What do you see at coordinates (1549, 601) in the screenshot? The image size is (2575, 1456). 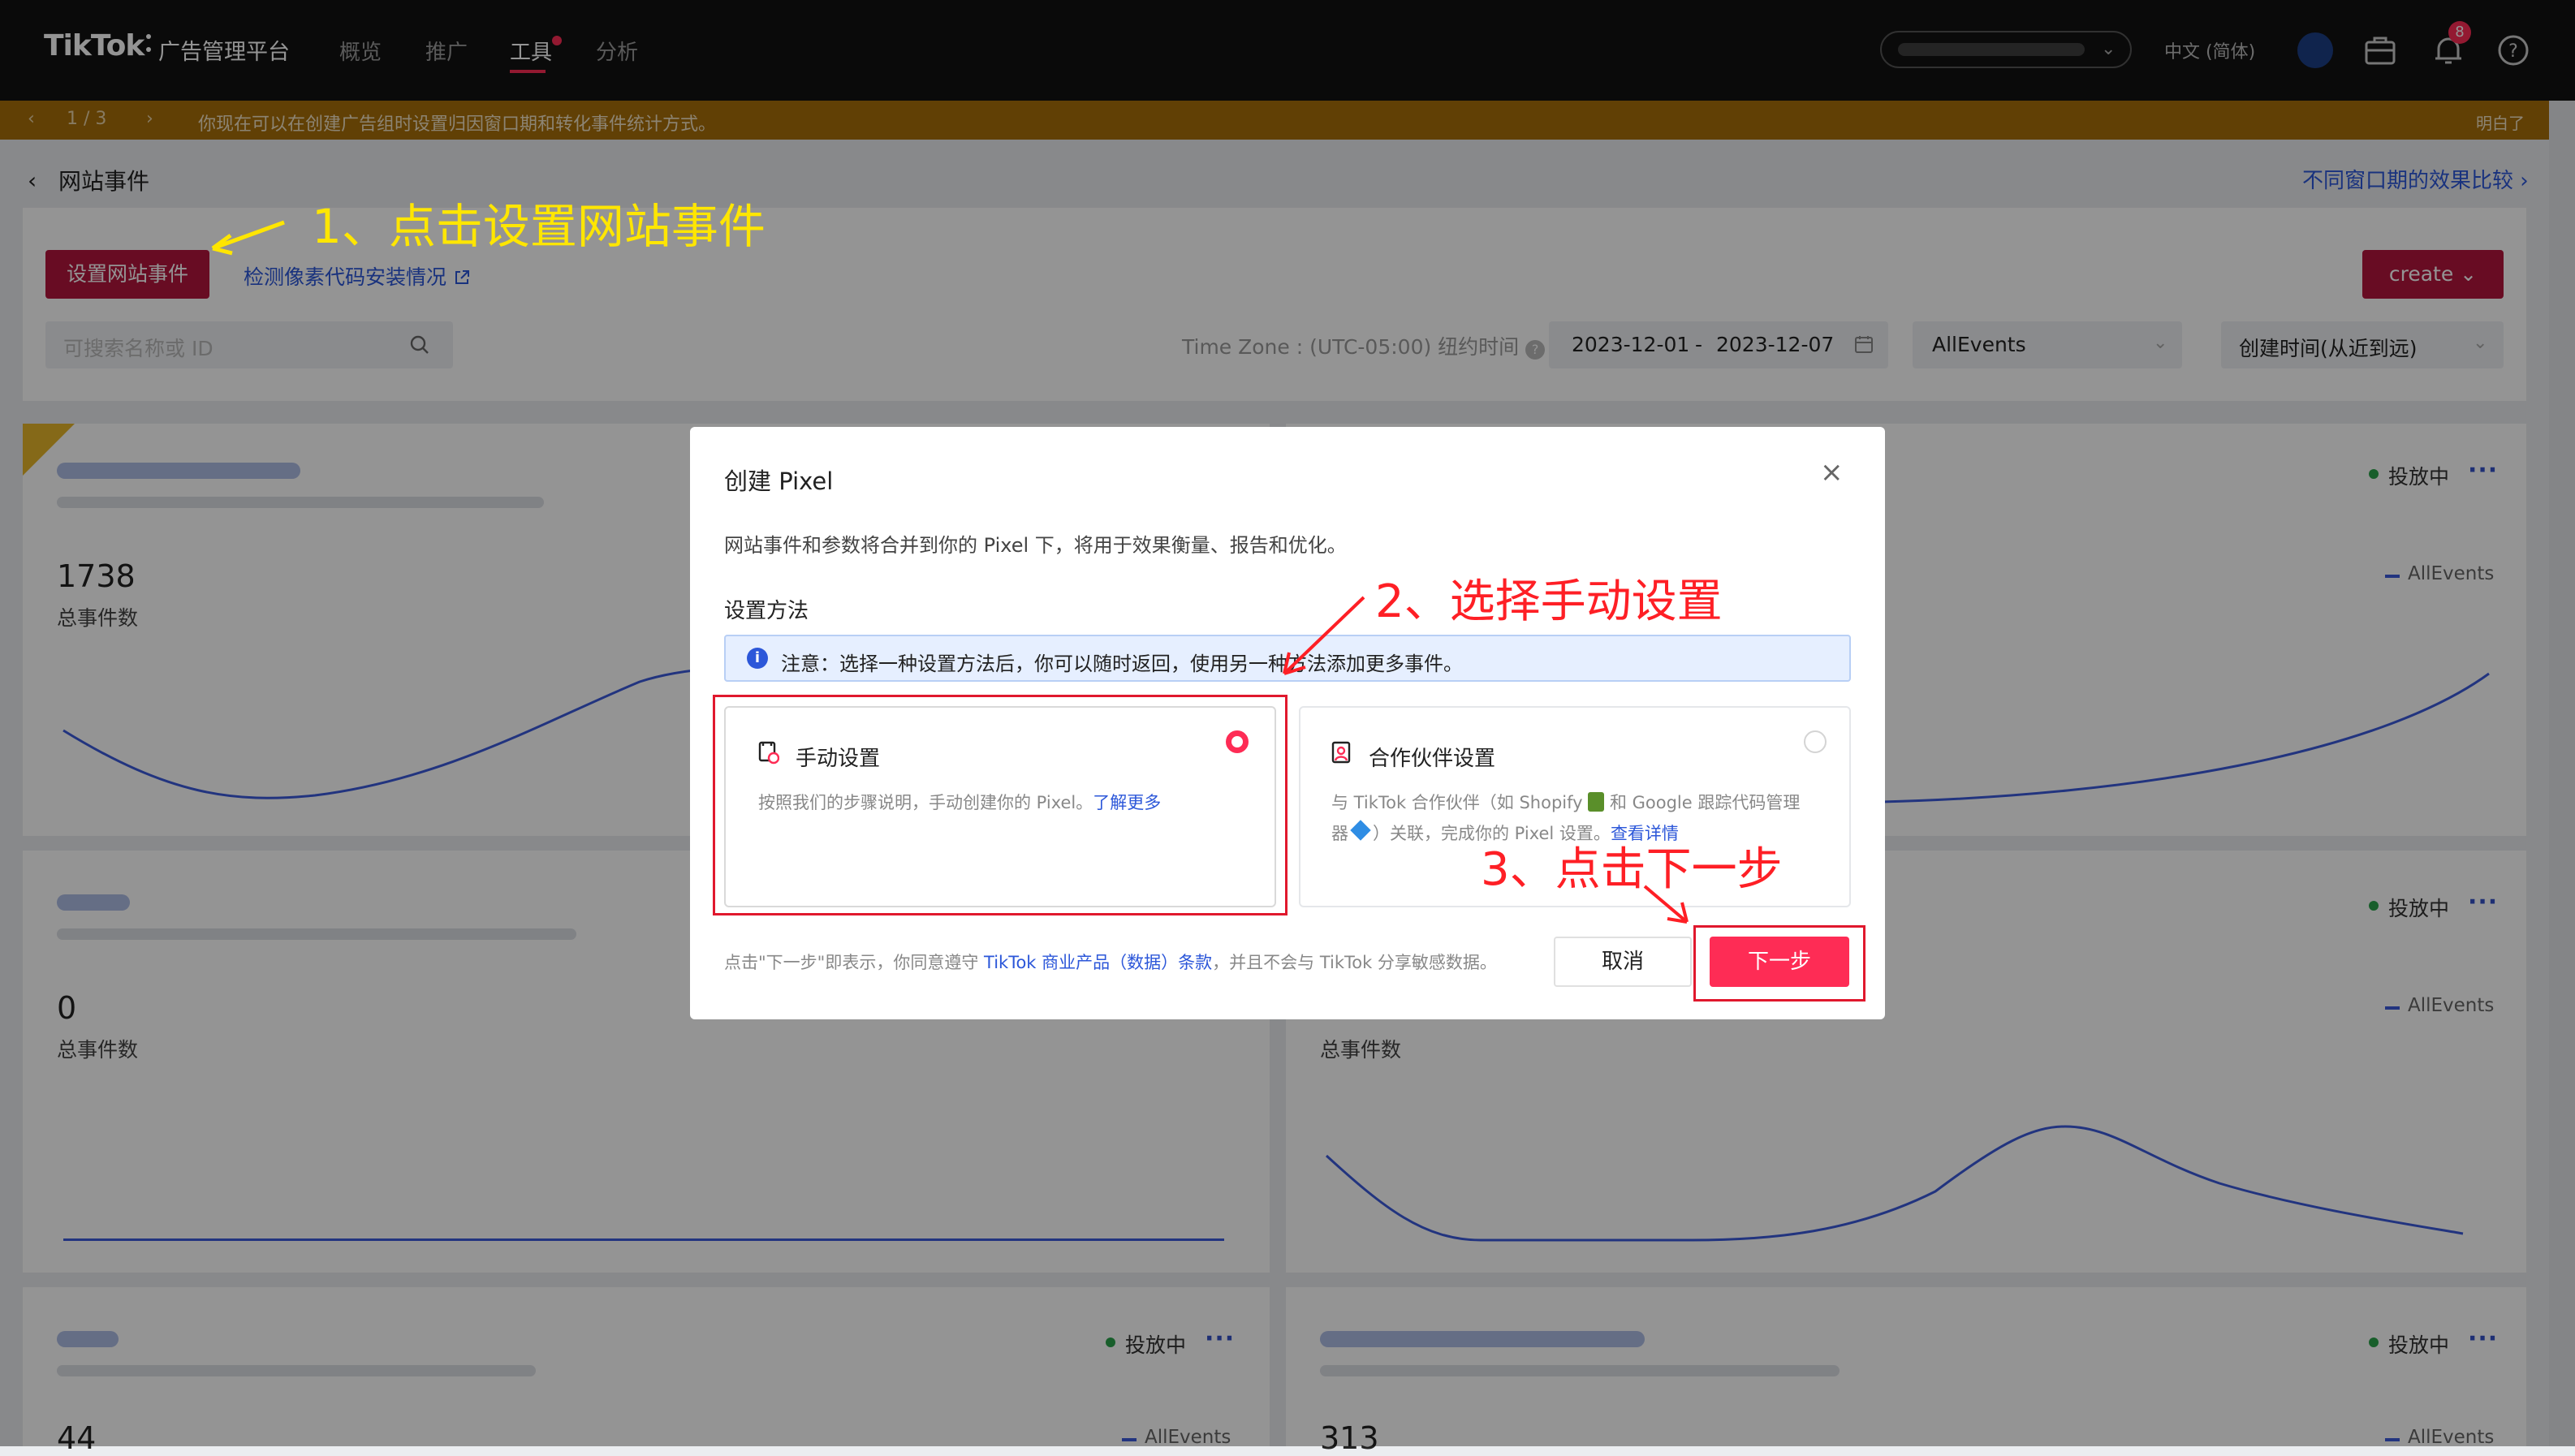 I see `annotation-step2: 2、选择手动设置` at bounding box center [1549, 601].